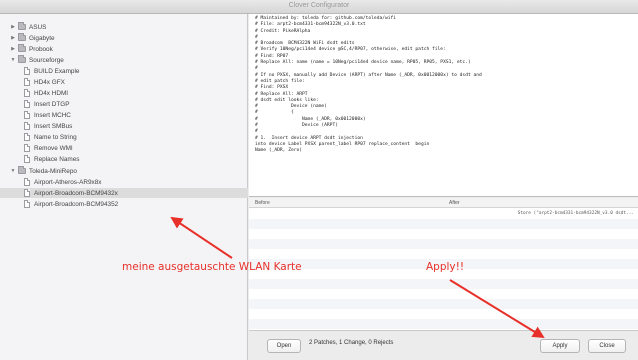 Image resolution: width=638 pixels, height=360 pixels. What do you see at coordinates (128, 38) in the screenshot?
I see `sidebar-item: ▶ Gigabyte` at bounding box center [128, 38].